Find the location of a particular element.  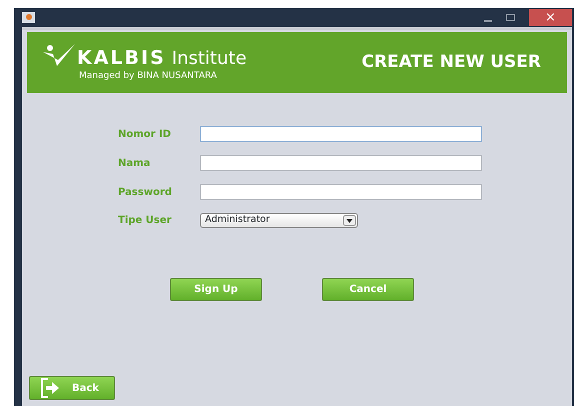

minimize-button is located at coordinates (488, 21).